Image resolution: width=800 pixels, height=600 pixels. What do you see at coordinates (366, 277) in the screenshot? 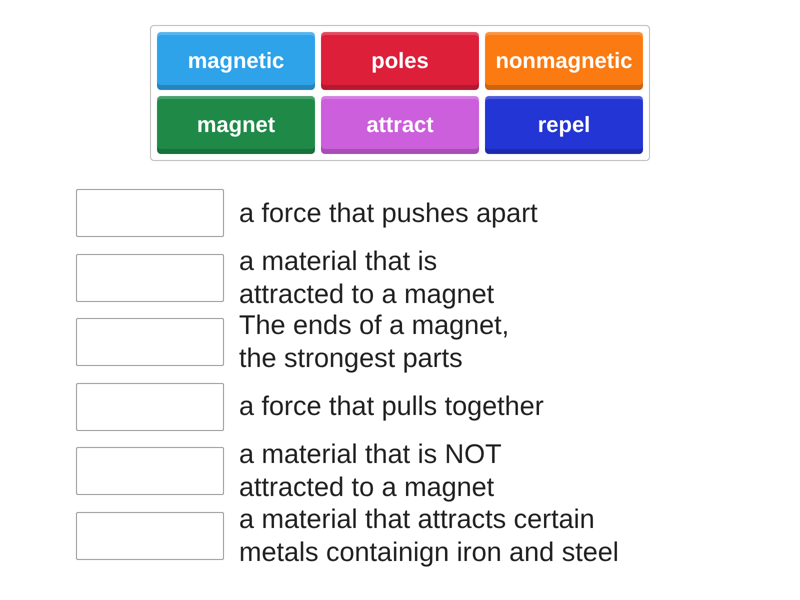
I see `definition-text: a material that is attracted to a magnet` at bounding box center [366, 277].